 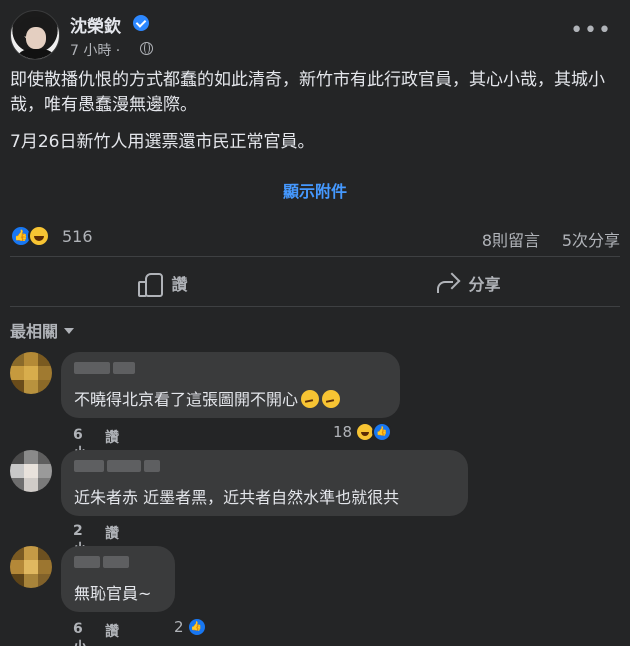 What do you see at coordinates (118, 579) in the screenshot?
I see `comment-bubble: 無恥官員~` at bounding box center [118, 579].